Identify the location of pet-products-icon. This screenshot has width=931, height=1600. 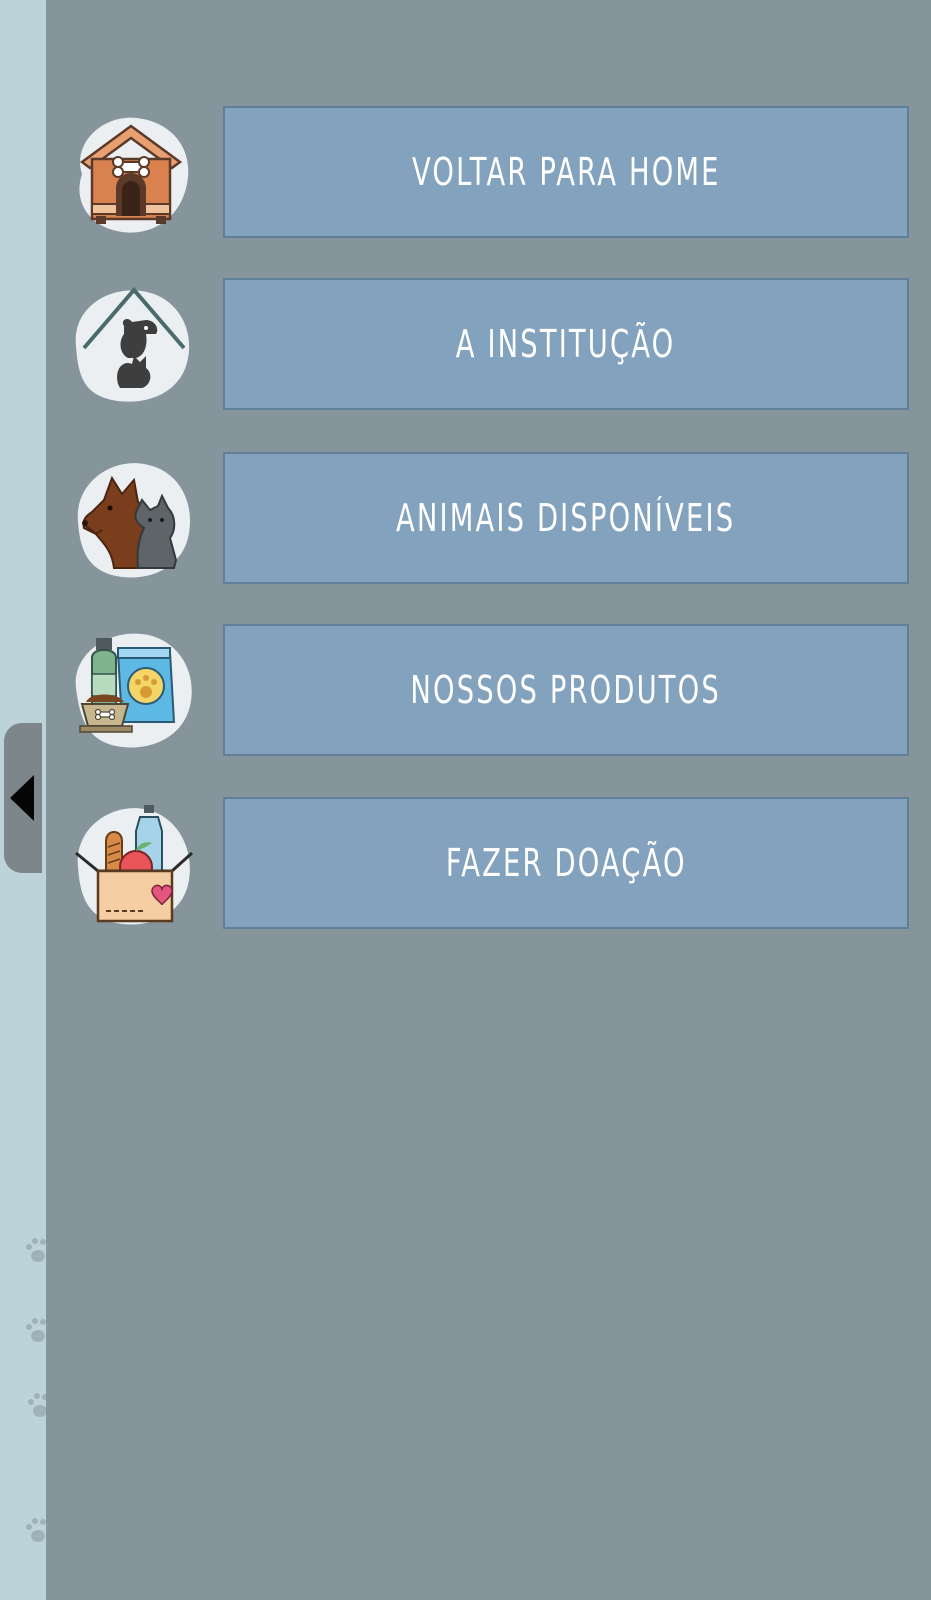
(131, 691).